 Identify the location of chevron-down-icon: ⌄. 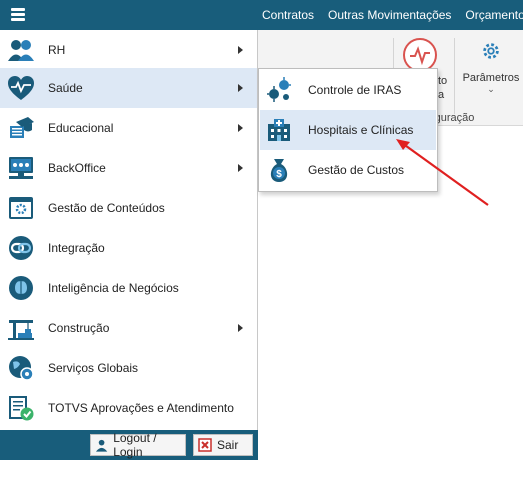
(491, 89).